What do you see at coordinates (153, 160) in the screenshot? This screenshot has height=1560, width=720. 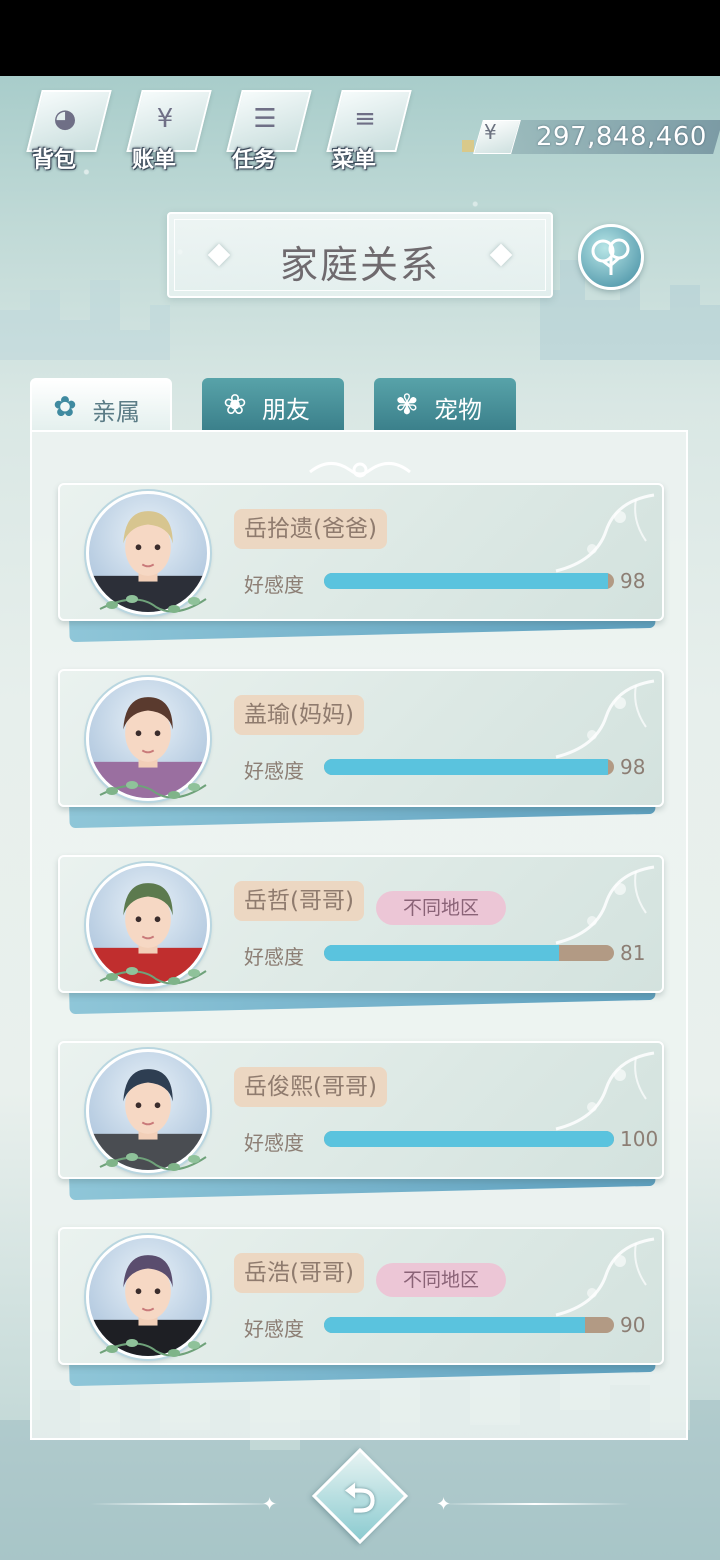 I see `bill-label: 账单` at bounding box center [153, 160].